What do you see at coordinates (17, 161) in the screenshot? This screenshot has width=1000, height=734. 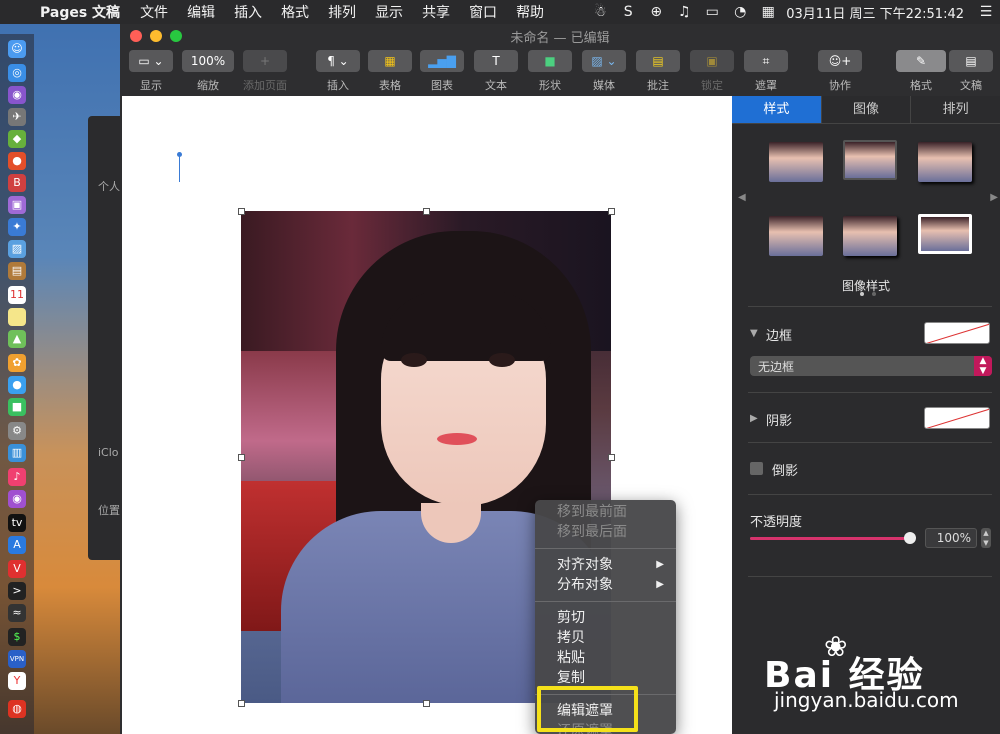 I see `chrome-icon: ●` at bounding box center [17, 161].